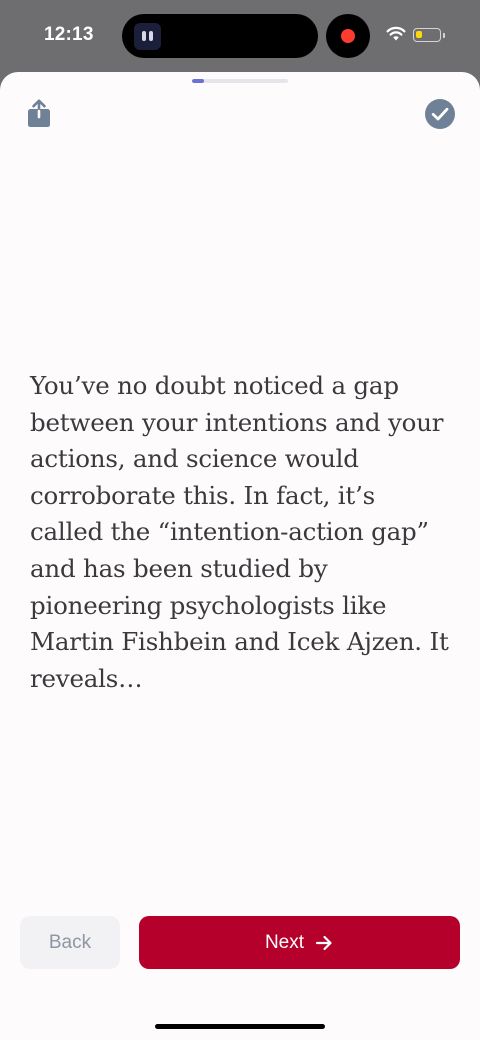  I want to click on done-button, so click(440, 114).